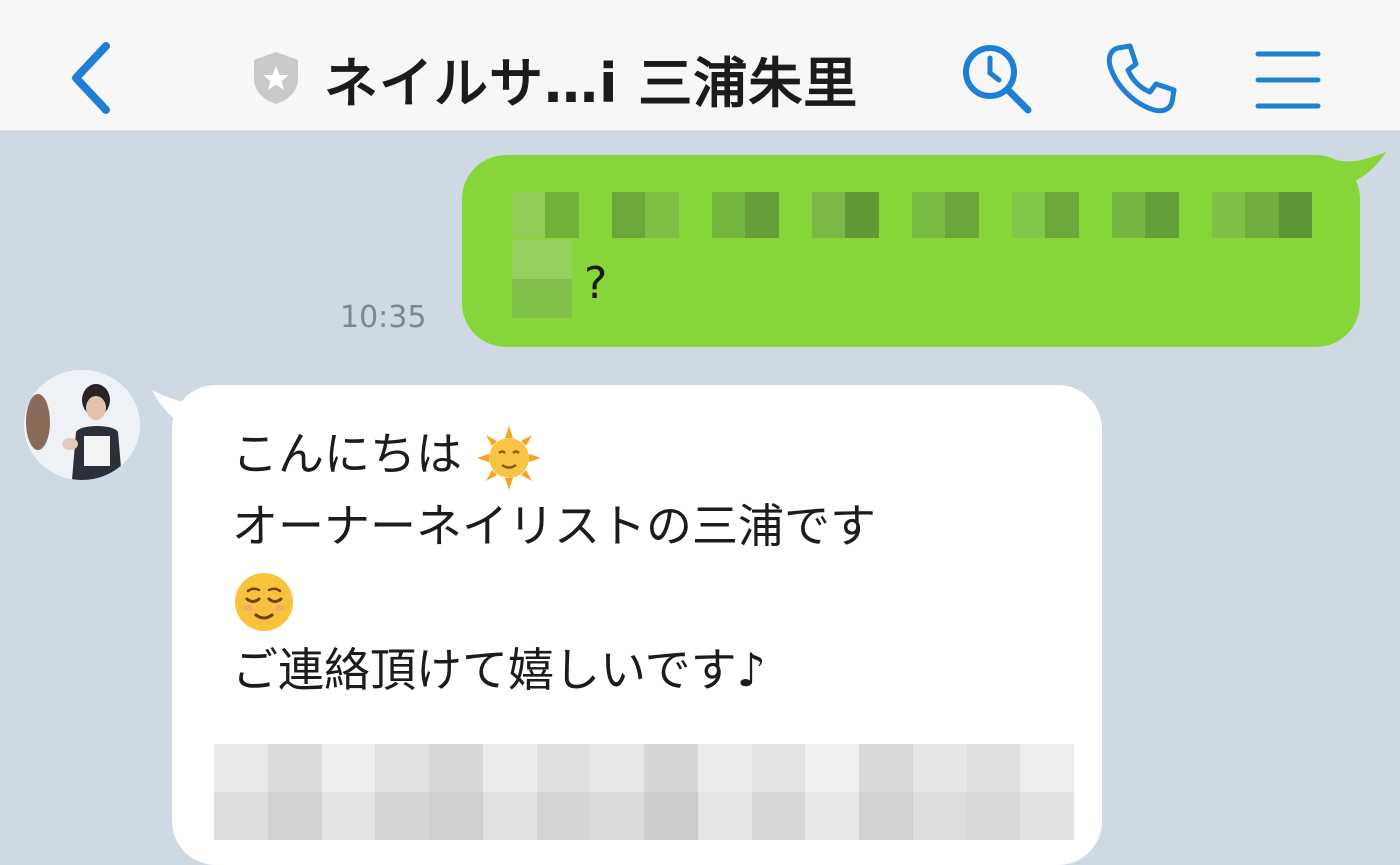 Image resolution: width=1400 pixels, height=865 pixels. I want to click on back-button, so click(92, 78).